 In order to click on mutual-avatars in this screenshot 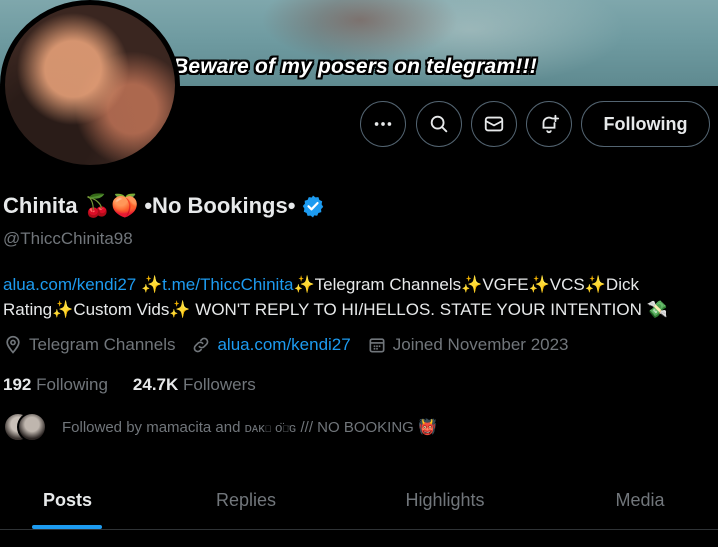, I will do `click(25, 427)`.